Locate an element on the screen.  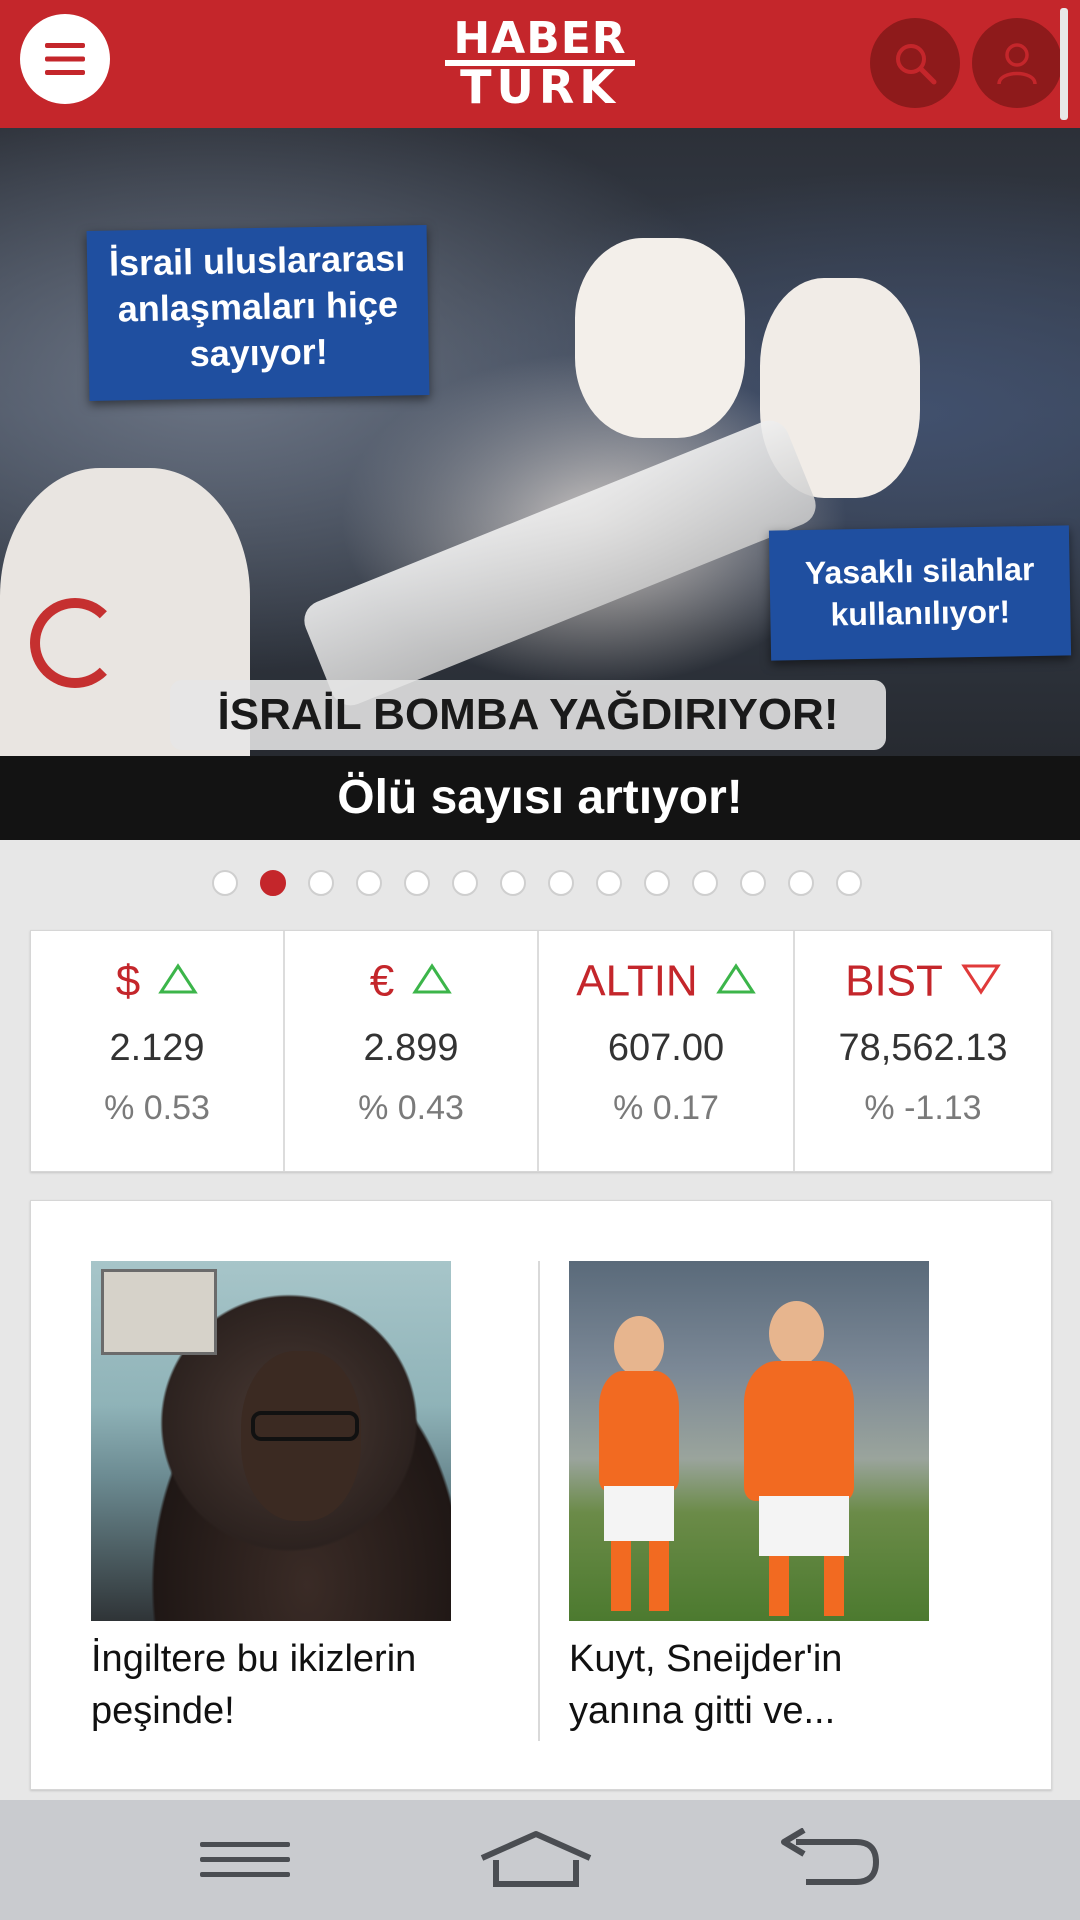
menu-icon is located at coordinates (245, 1859).